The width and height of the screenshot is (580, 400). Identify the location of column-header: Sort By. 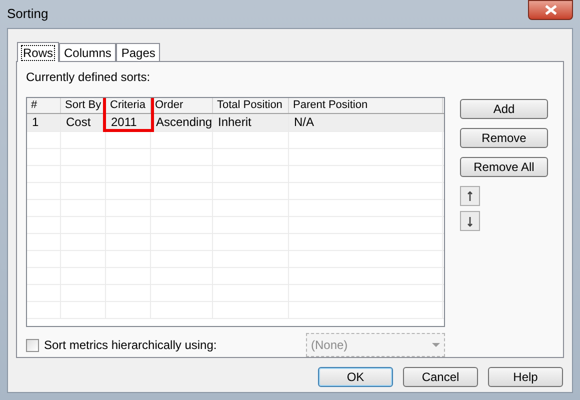
(83, 105).